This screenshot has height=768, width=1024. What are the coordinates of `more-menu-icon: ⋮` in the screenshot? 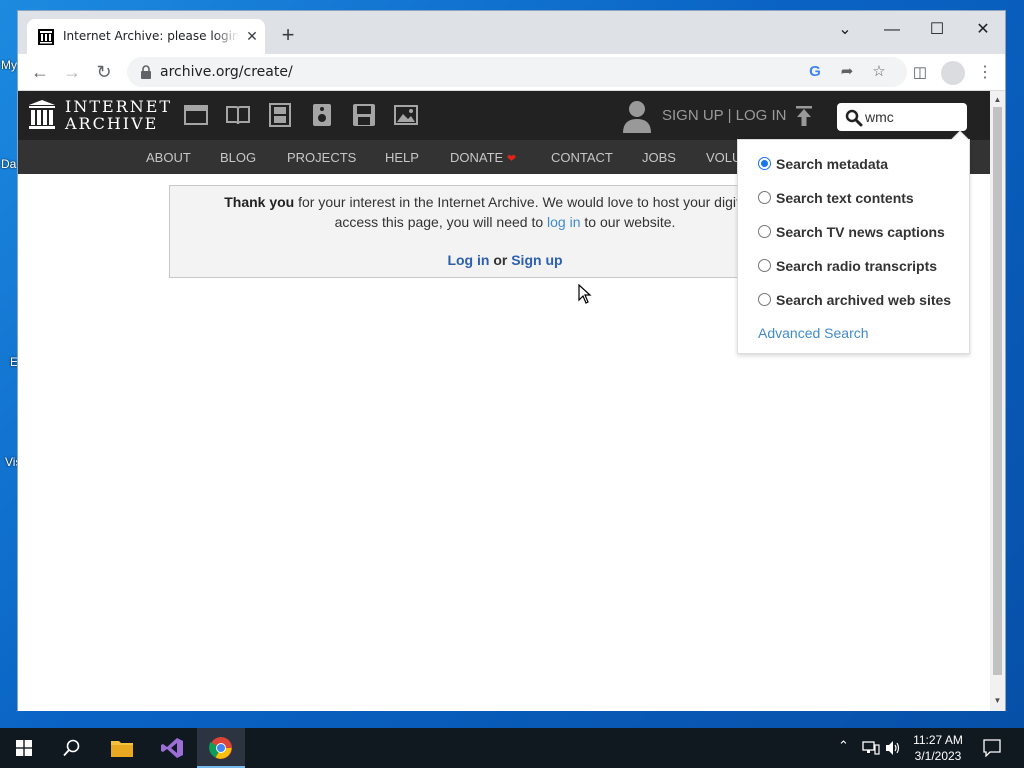 It's located at (985, 73).